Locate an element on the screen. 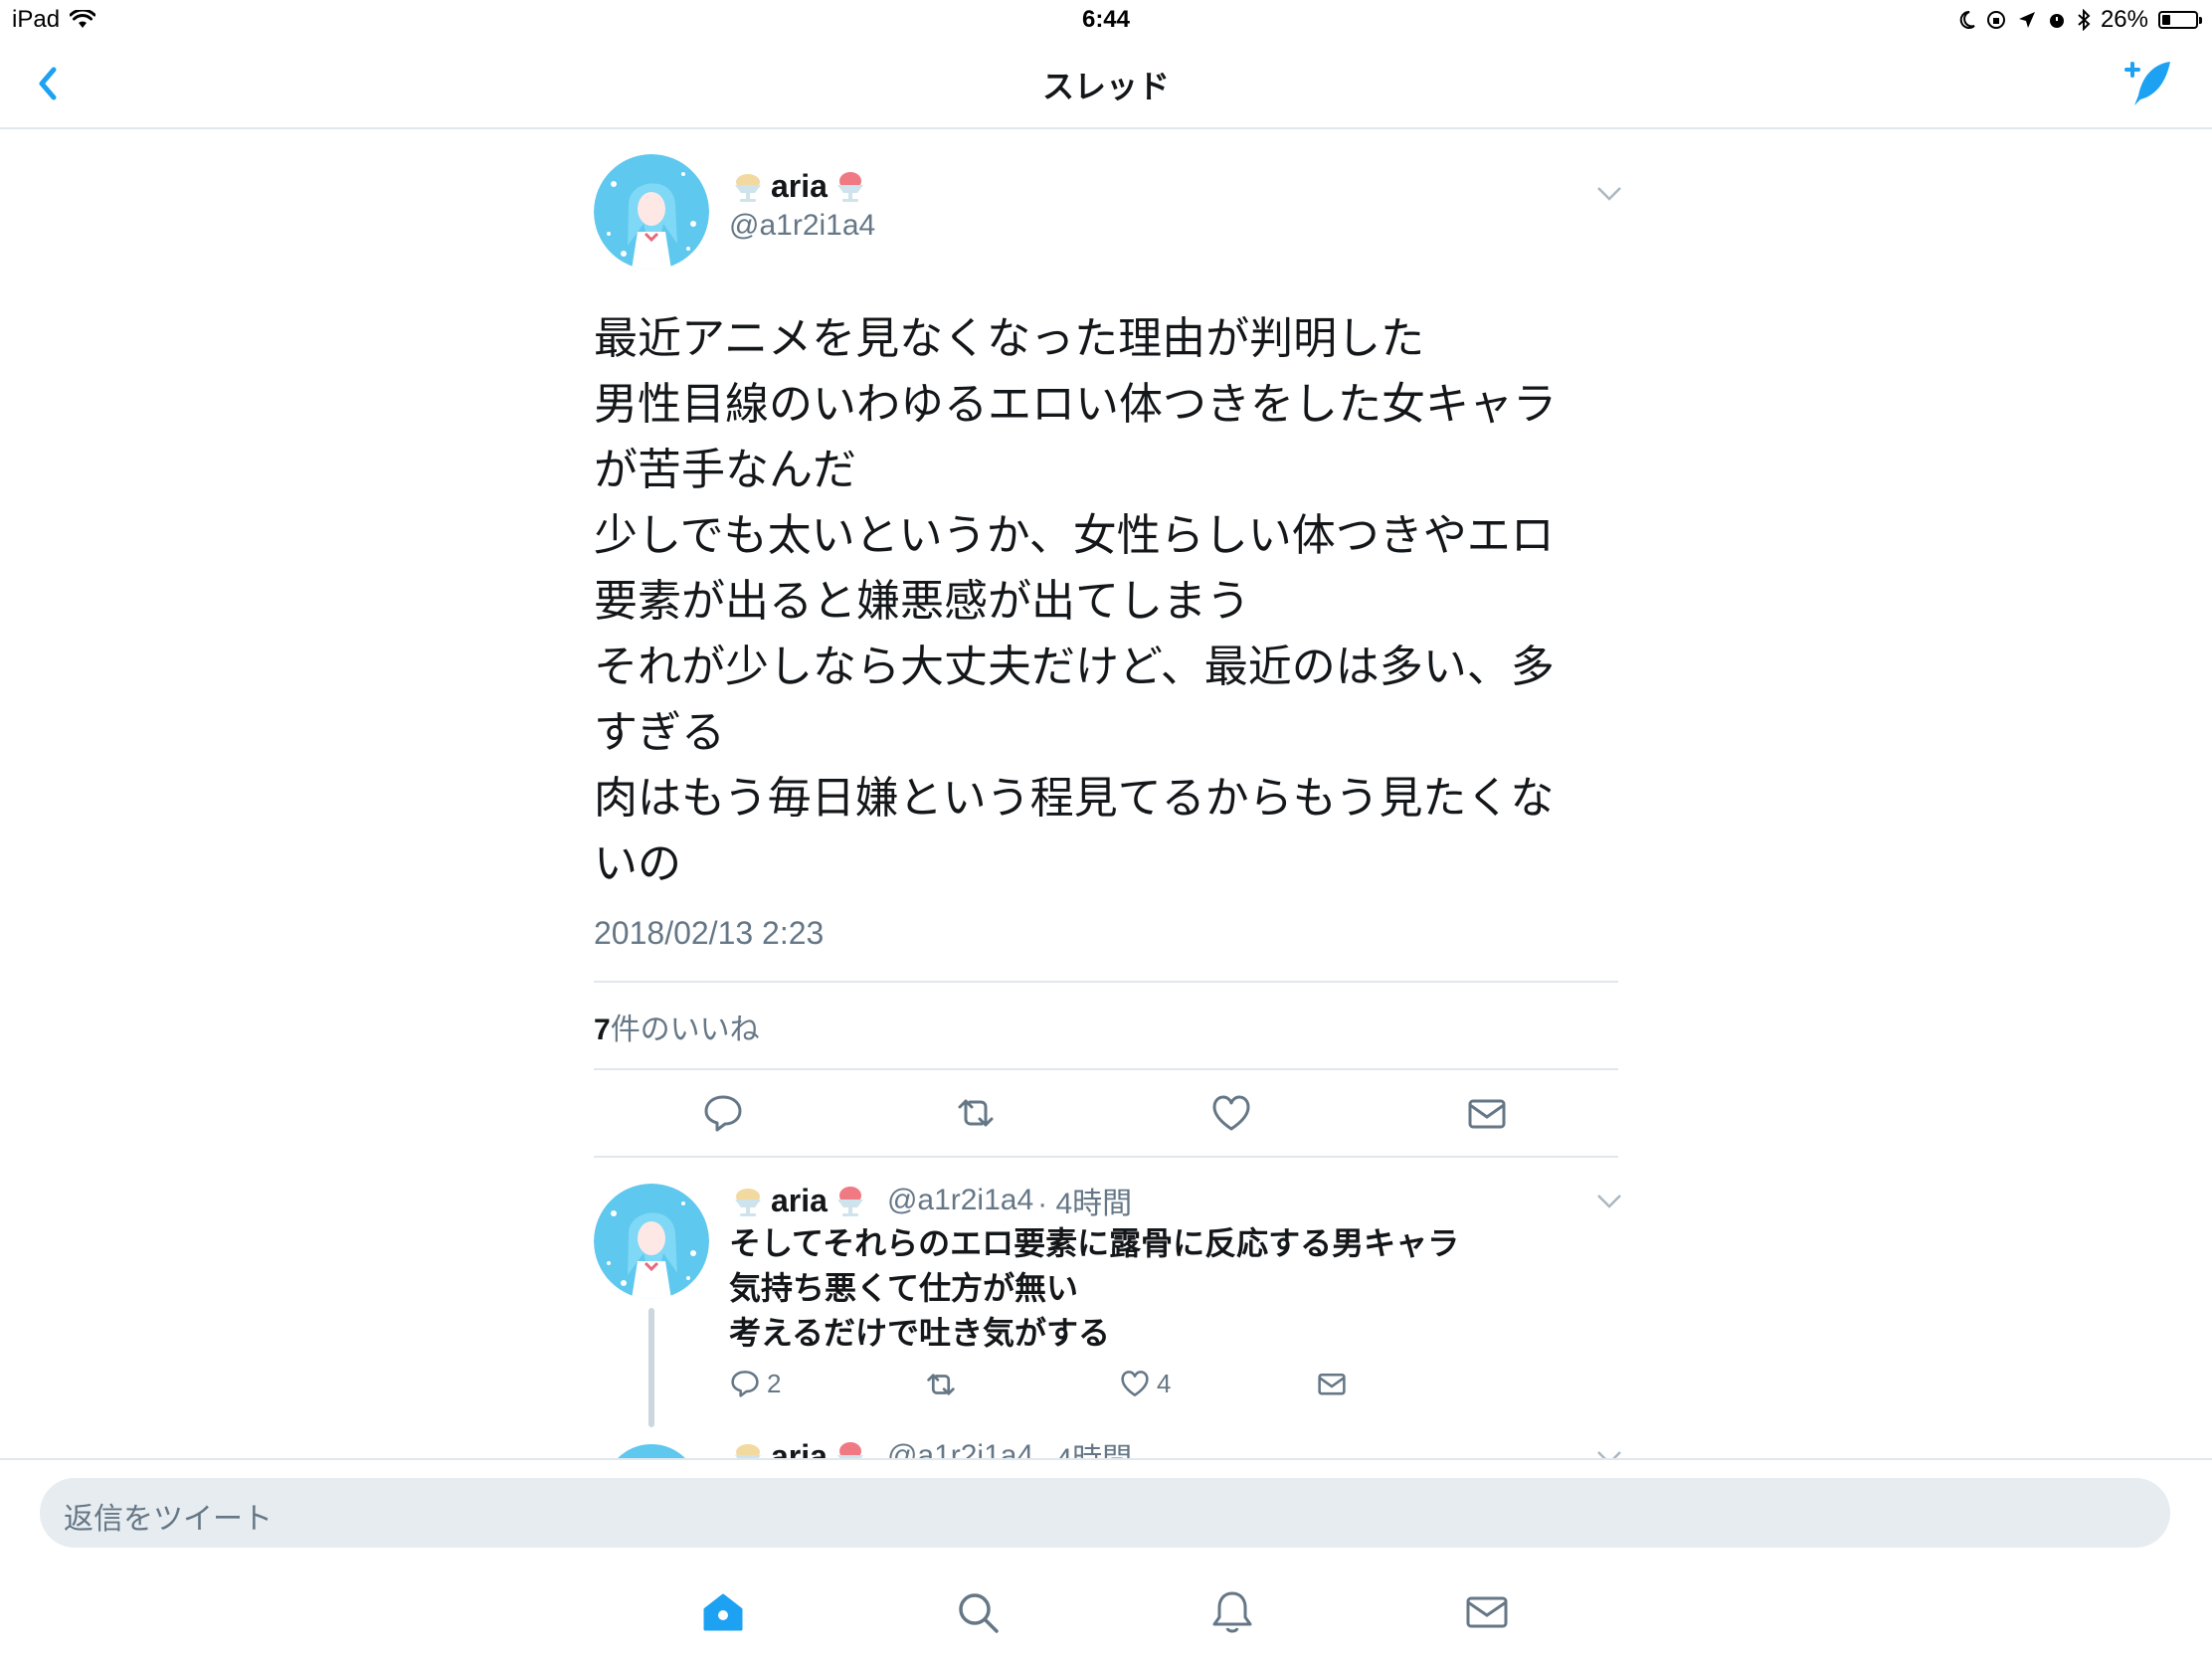 The width and height of the screenshot is (2212, 1661). location-icon is located at coordinates (2026, 20).